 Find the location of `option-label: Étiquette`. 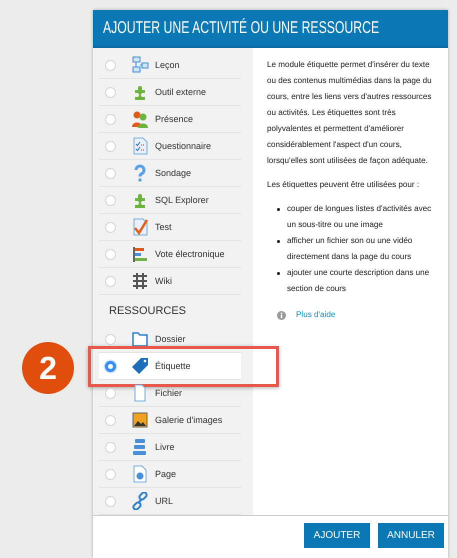

option-label: Étiquette is located at coordinates (173, 366).